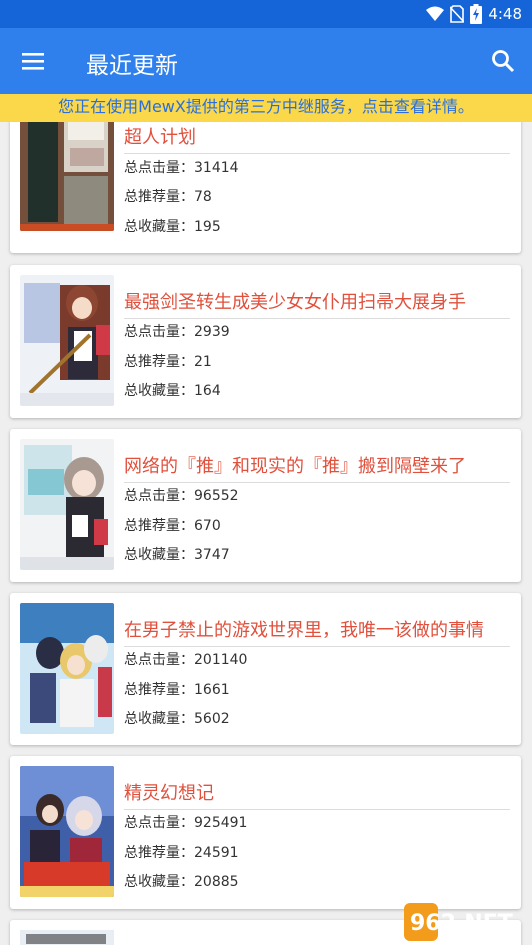 This screenshot has height=945, width=532. Describe the element at coordinates (172, 391) in the screenshot. I see `favorite-count: 总收藏量：164` at that location.